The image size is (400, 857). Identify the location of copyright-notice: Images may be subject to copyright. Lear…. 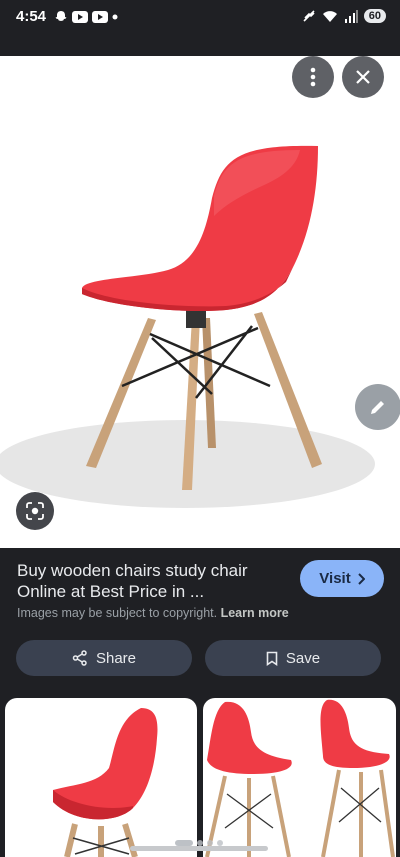
(153, 613).